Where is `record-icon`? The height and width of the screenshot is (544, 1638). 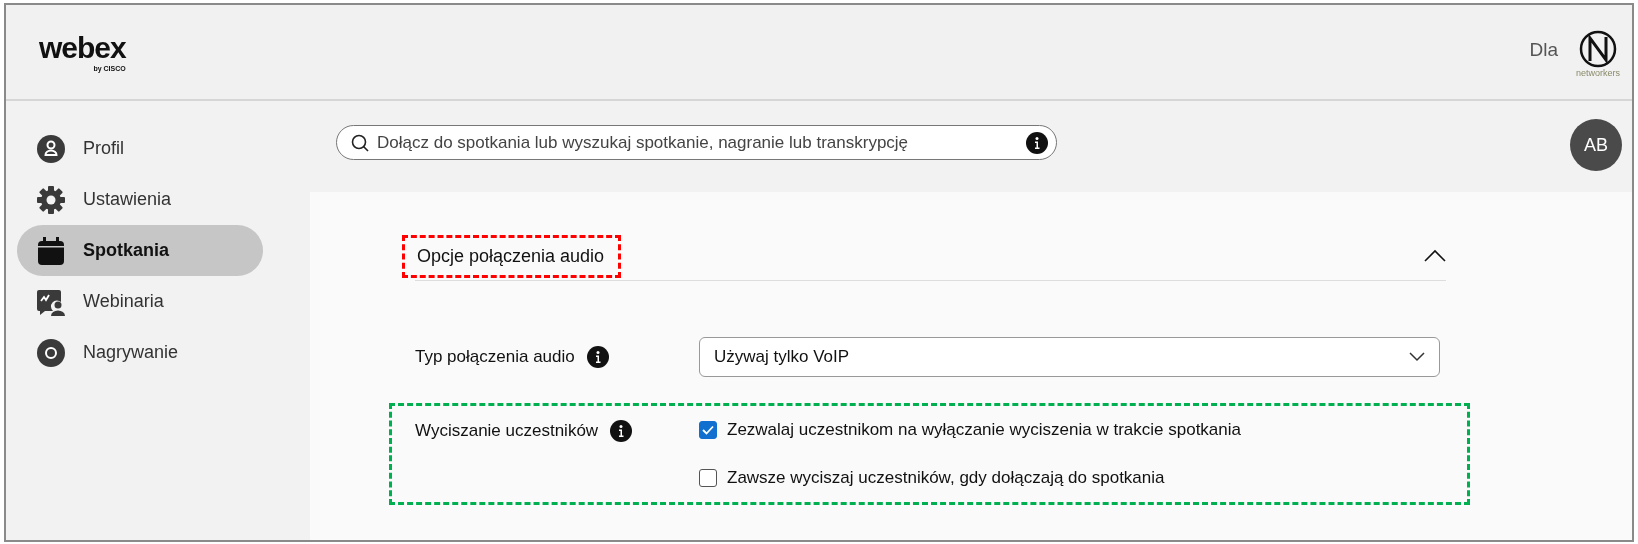
record-icon is located at coordinates (51, 352).